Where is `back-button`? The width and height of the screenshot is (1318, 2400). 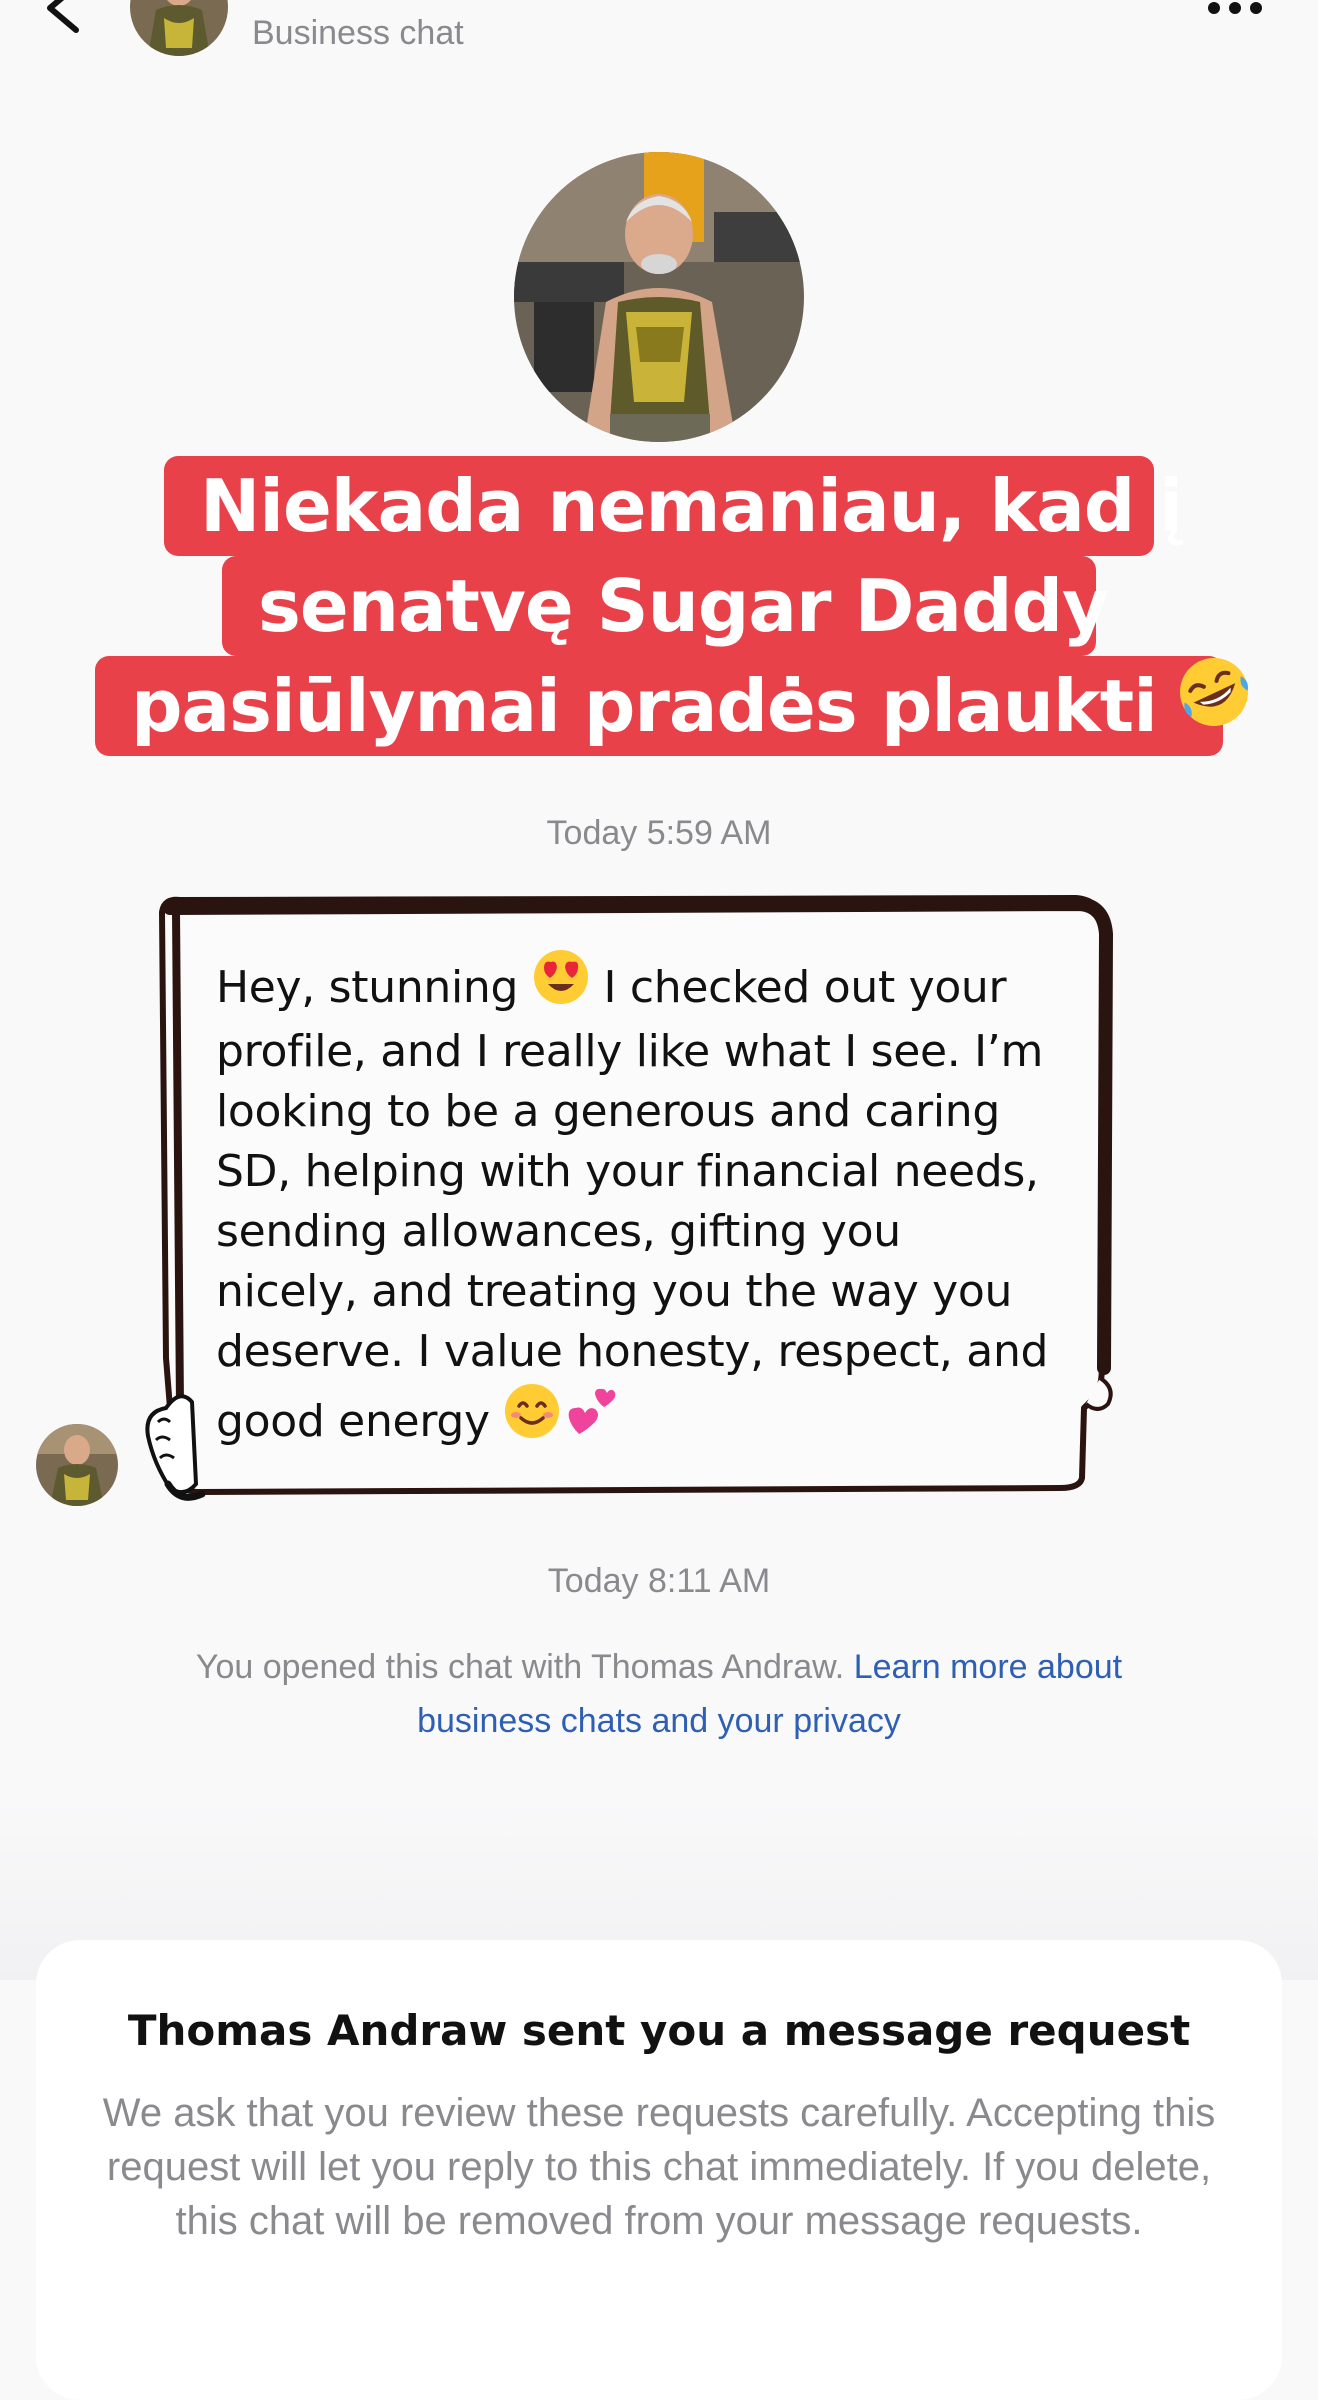 back-button is located at coordinates (65, 19).